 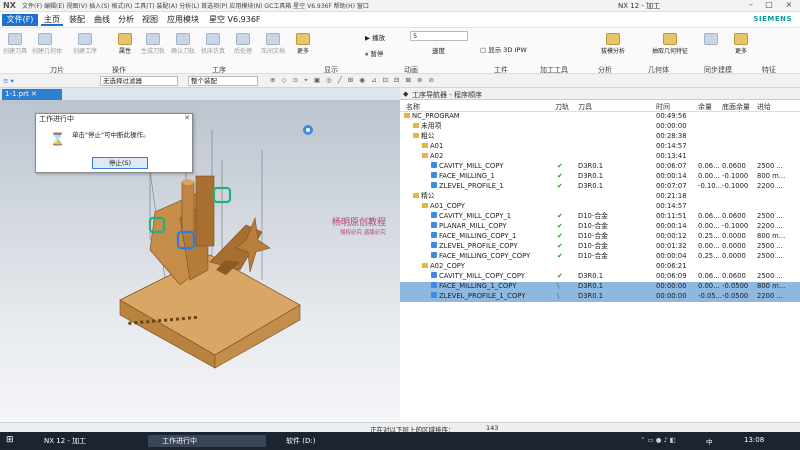 What do you see at coordinates (734, 216) in the screenshot?
I see `cell-floor: 0.0600` at bounding box center [734, 216].